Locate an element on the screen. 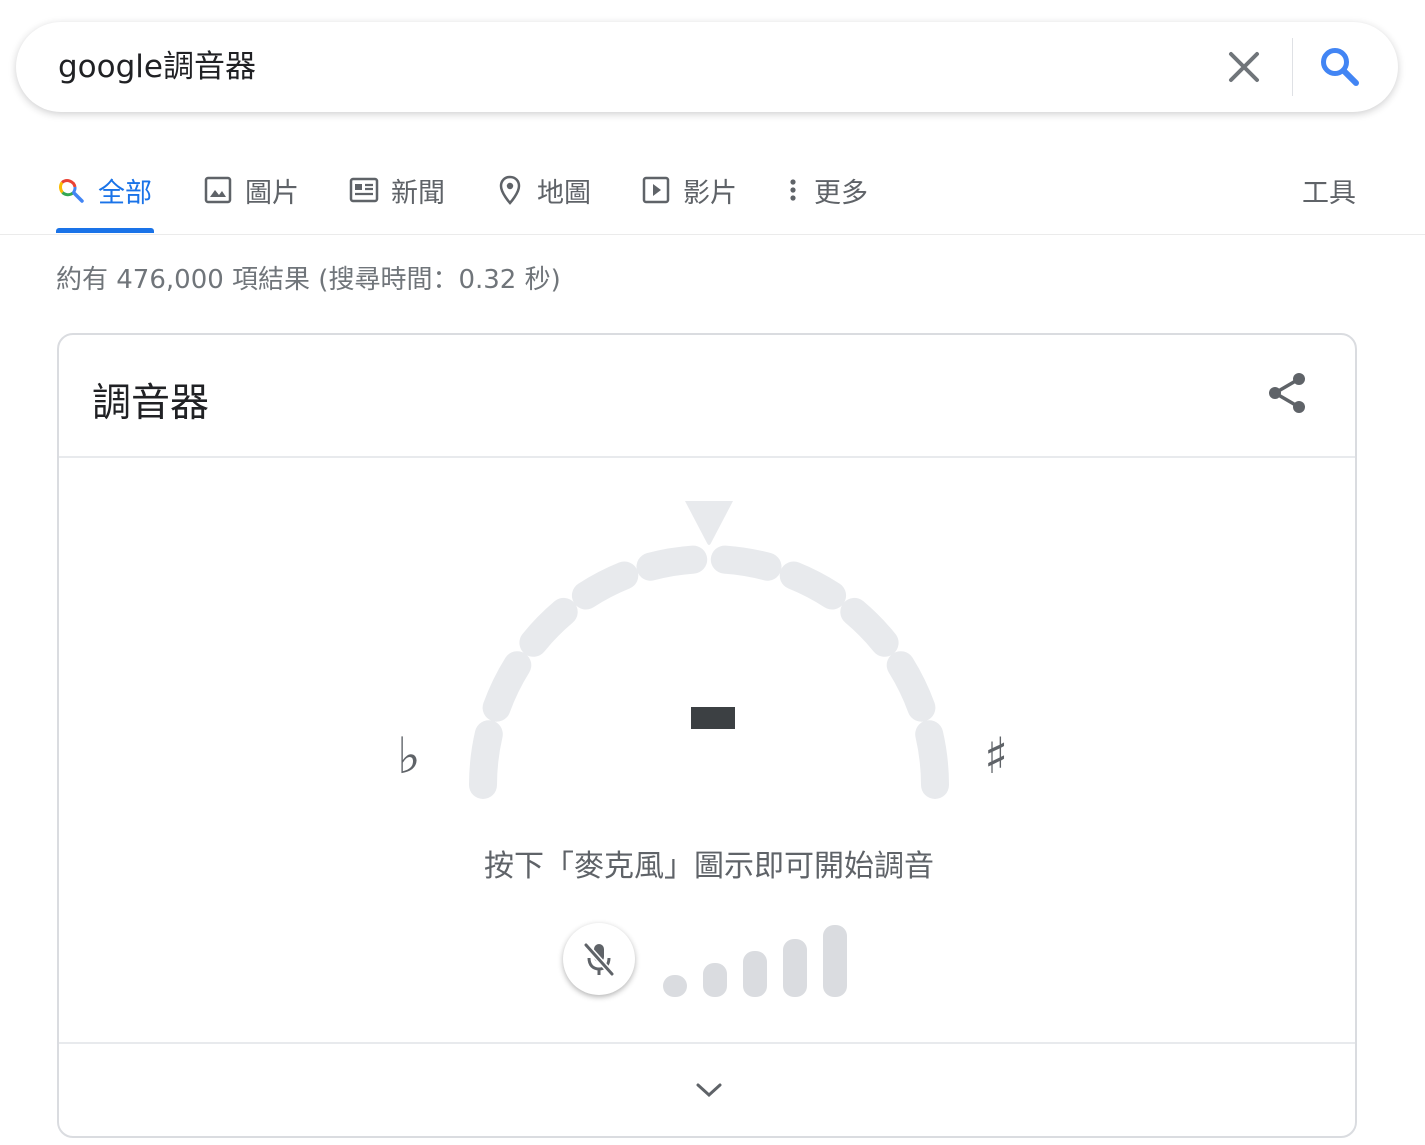 Image resolution: width=1425 pixels, height=1145 pixels. mic-level-meter is located at coordinates (755, 961).